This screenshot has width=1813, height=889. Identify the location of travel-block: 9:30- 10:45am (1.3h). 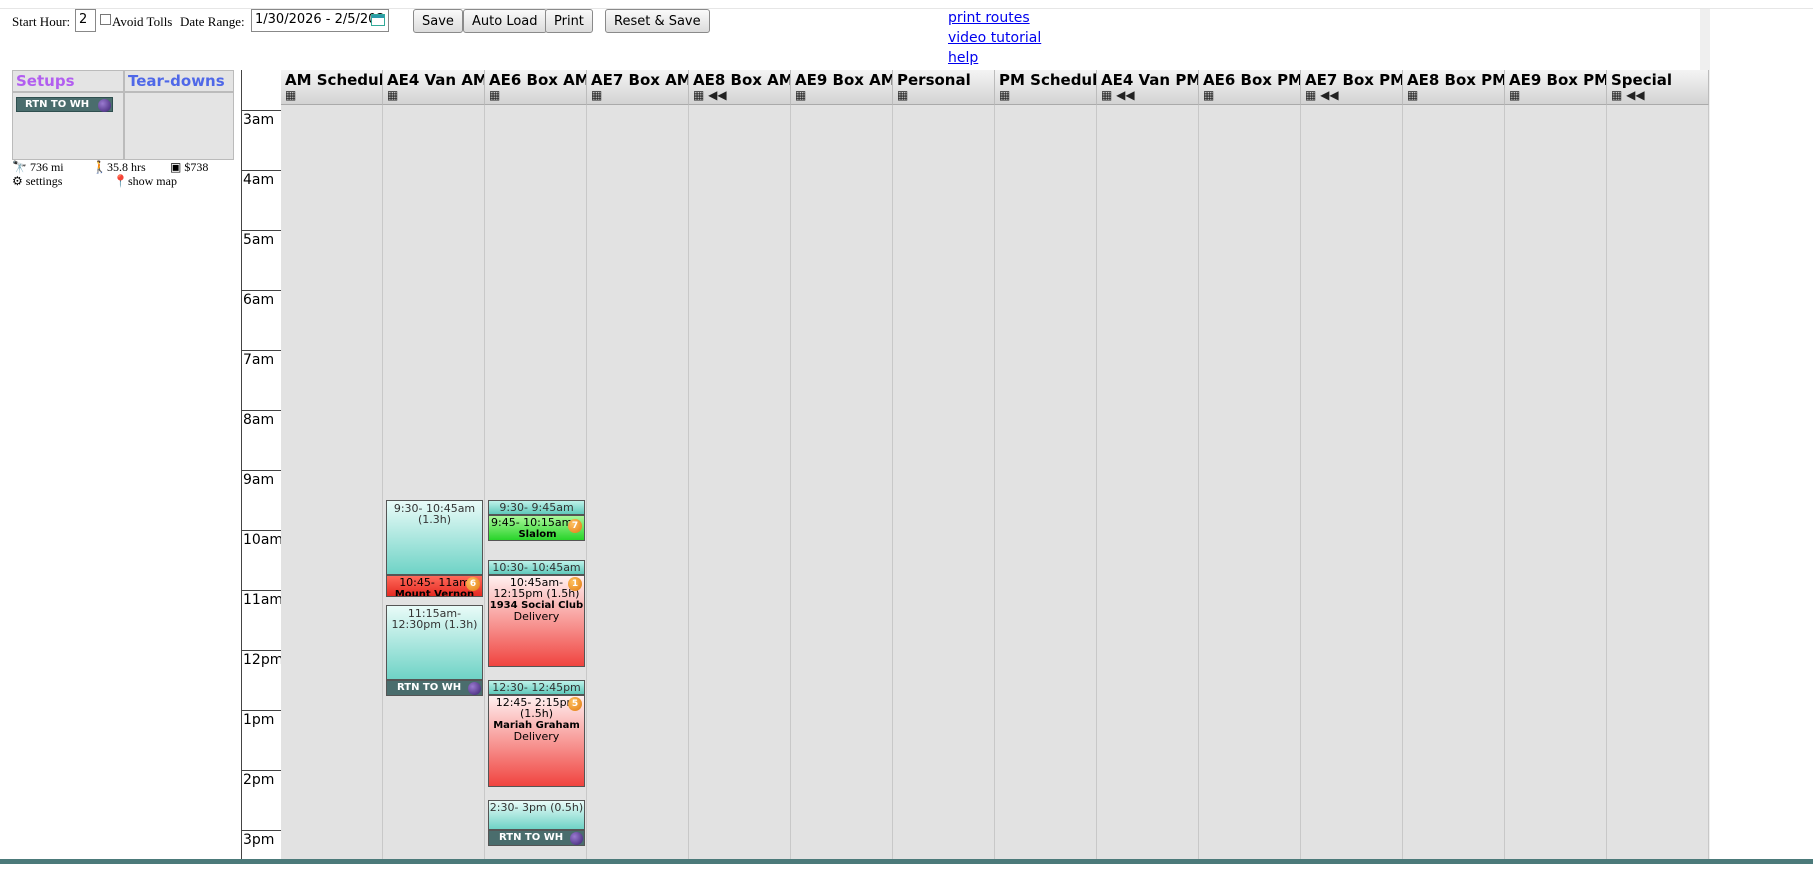
(434, 537).